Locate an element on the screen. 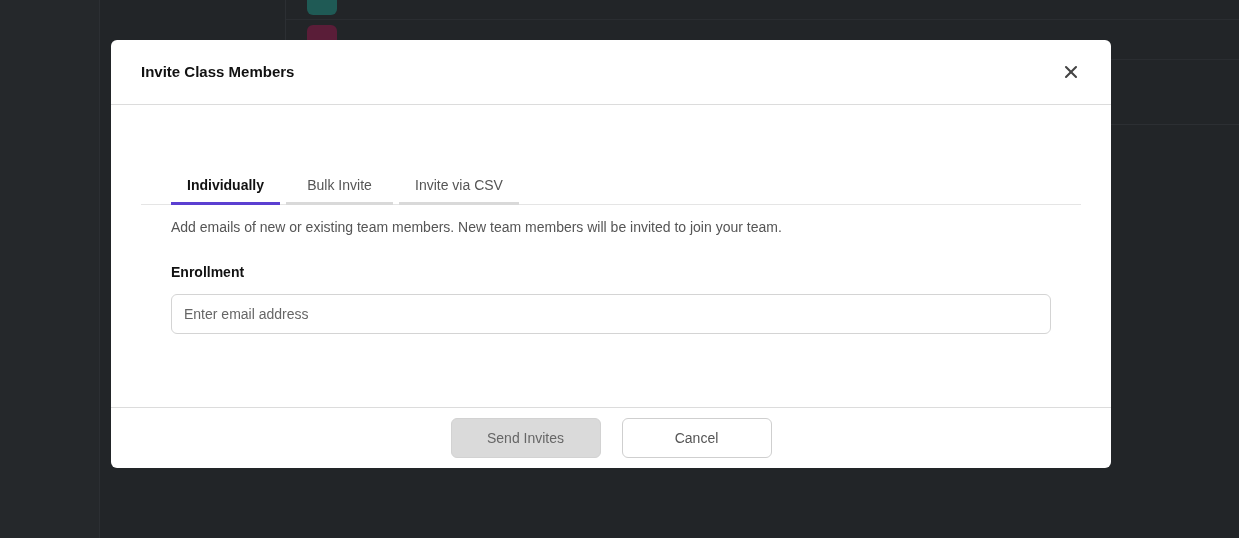 The height and width of the screenshot is (538, 1239). field-label: Enrollment is located at coordinates (208, 272).